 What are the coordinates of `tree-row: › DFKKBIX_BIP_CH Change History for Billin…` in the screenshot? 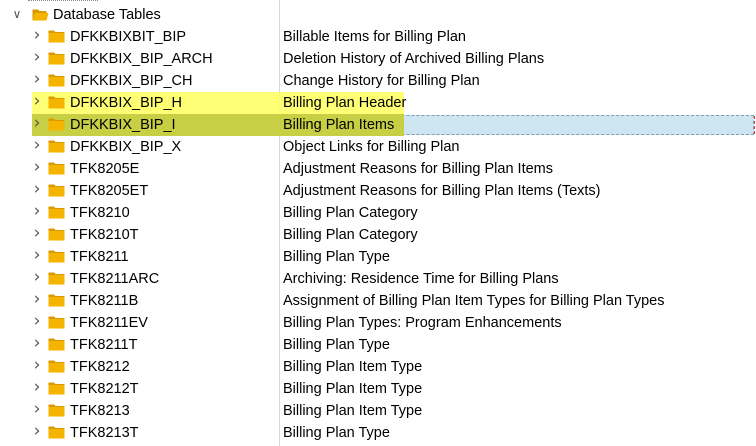 It's located at (378, 81).